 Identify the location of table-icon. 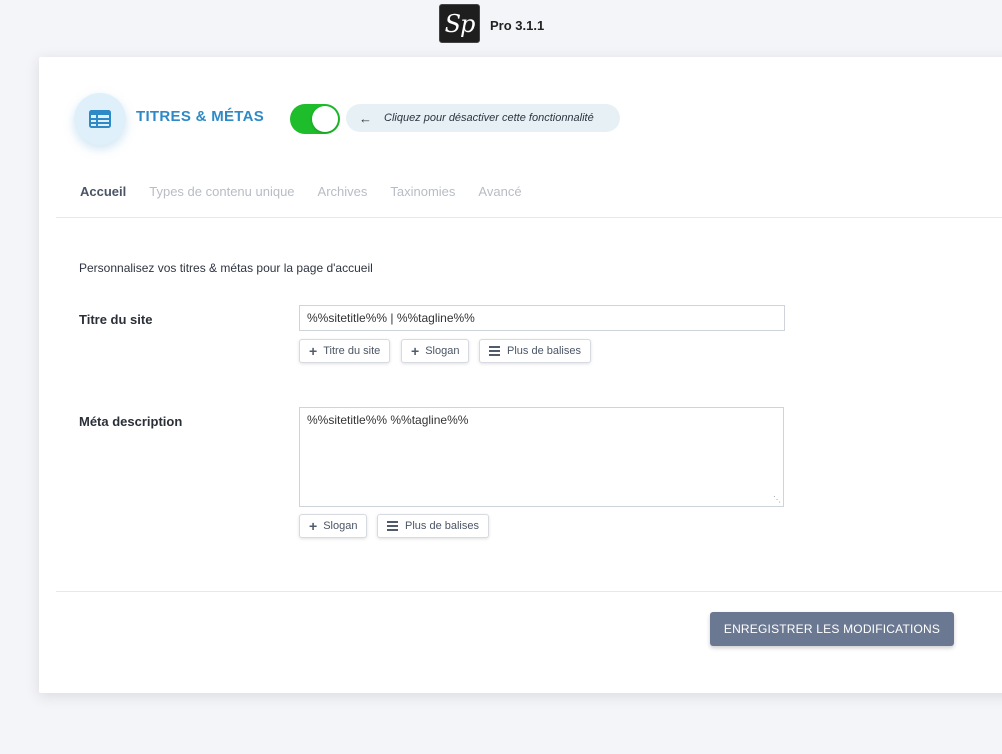
(100, 119).